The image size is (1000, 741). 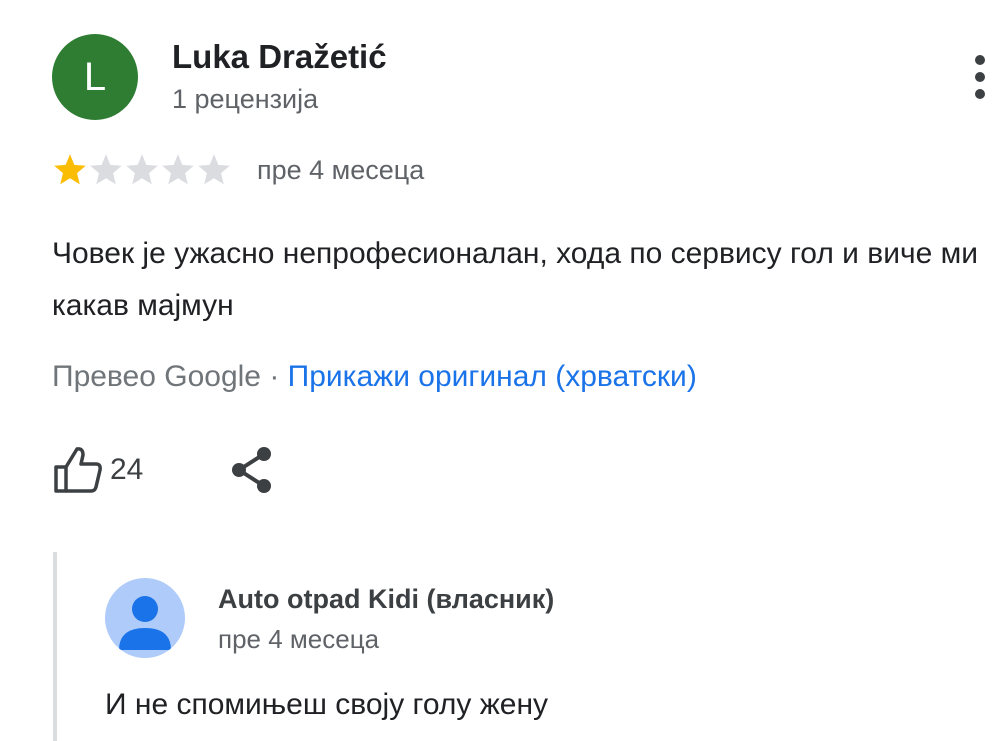 What do you see at coordinates (327, 704) in the screenshot?
I see `owner-reply-text: И не спомињеш своју голу жену` at bounding box center [327, 704].